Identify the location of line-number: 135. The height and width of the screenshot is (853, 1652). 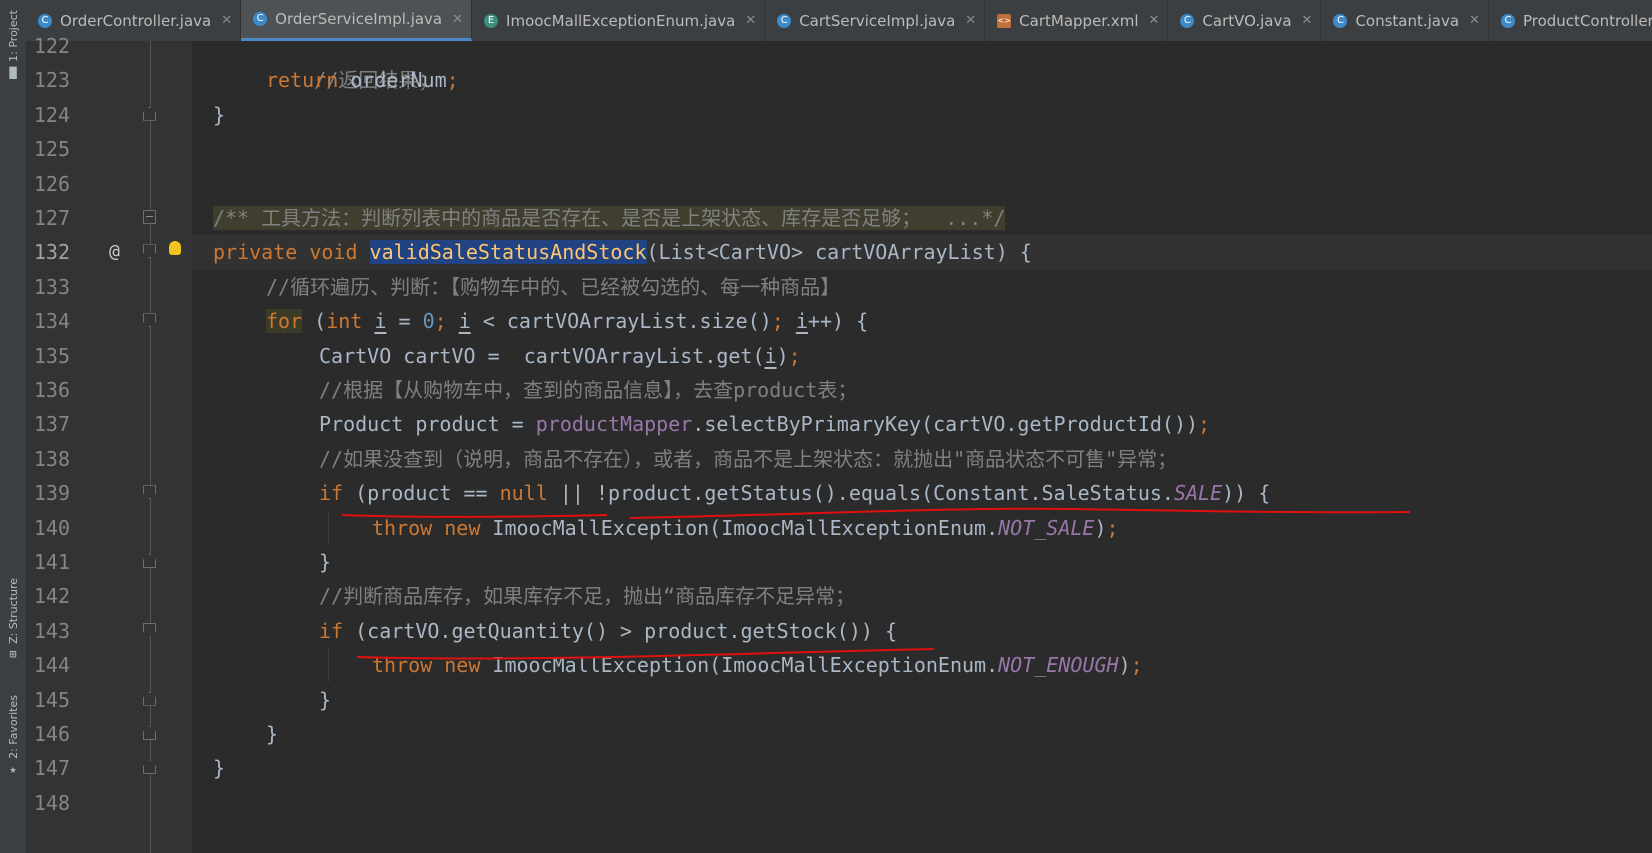
(51, 355).